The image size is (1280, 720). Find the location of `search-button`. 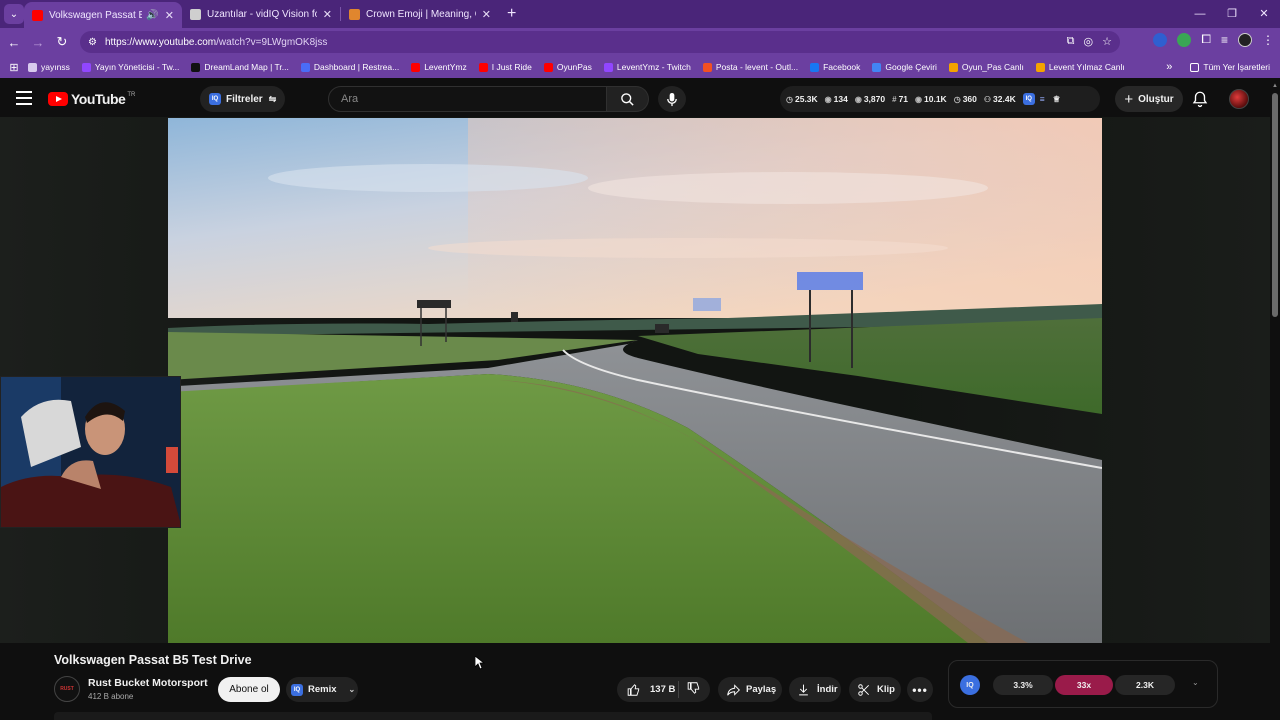

search-button is located at coordinates (628, 99).